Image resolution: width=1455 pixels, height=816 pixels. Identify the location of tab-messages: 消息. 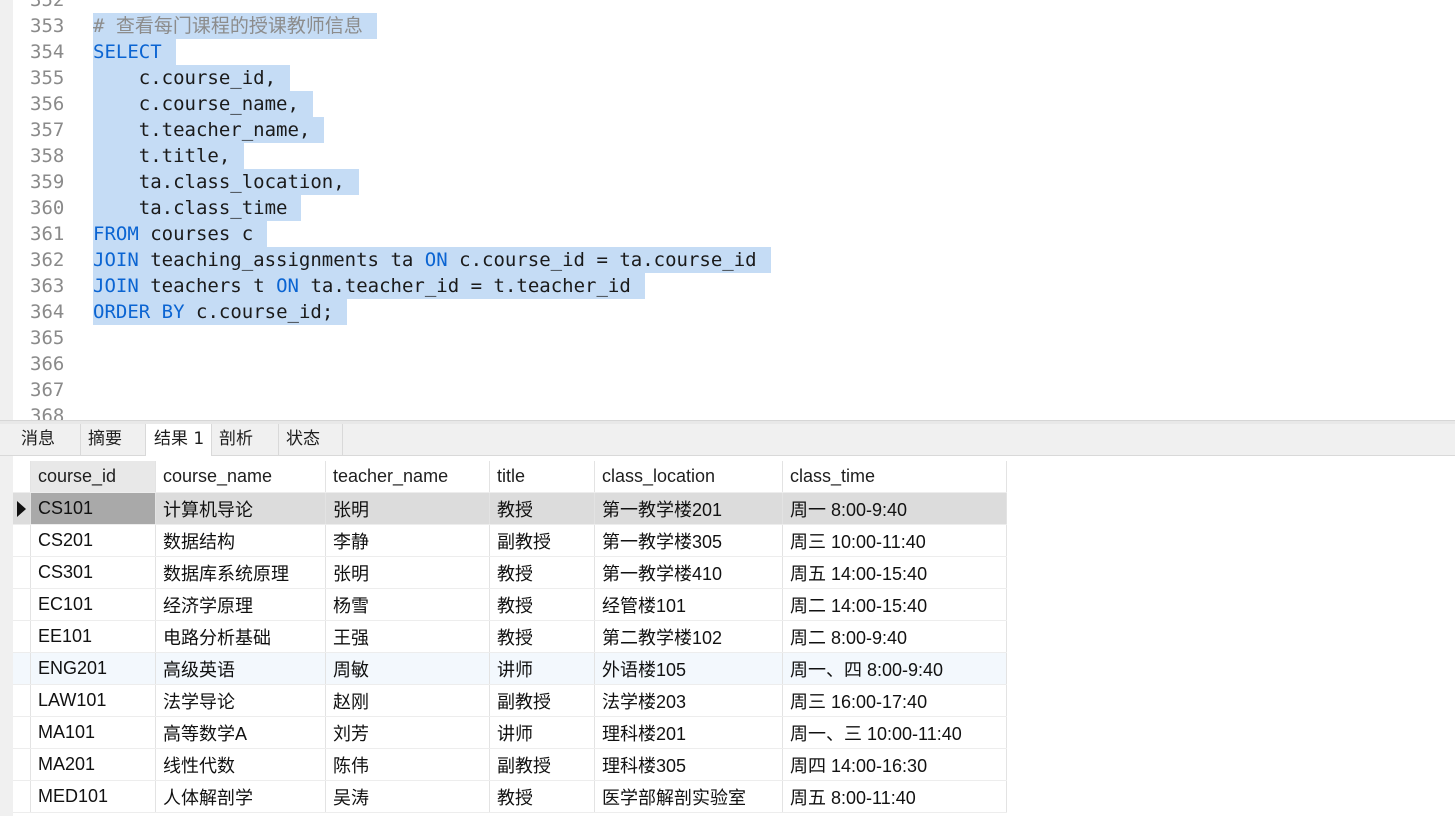
(47, 439).